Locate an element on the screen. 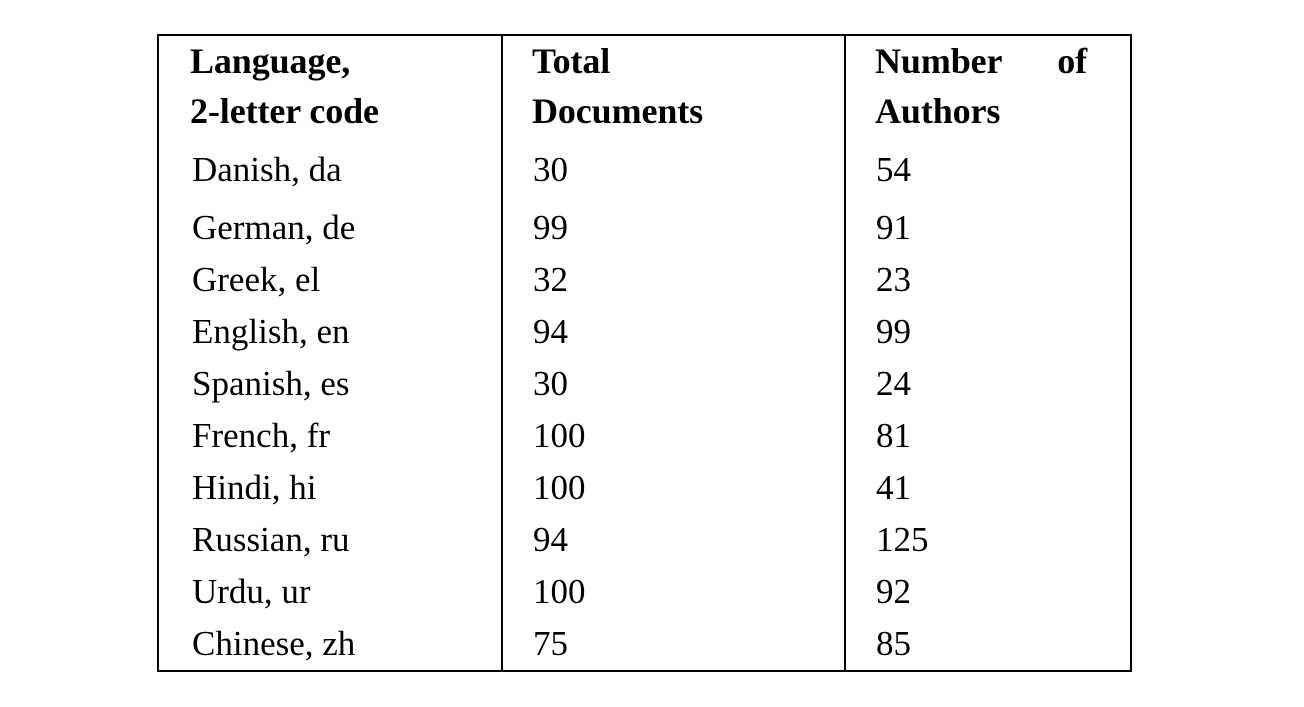  cell-number-of-authors-text: 81 is located at coordinates (893, 435).